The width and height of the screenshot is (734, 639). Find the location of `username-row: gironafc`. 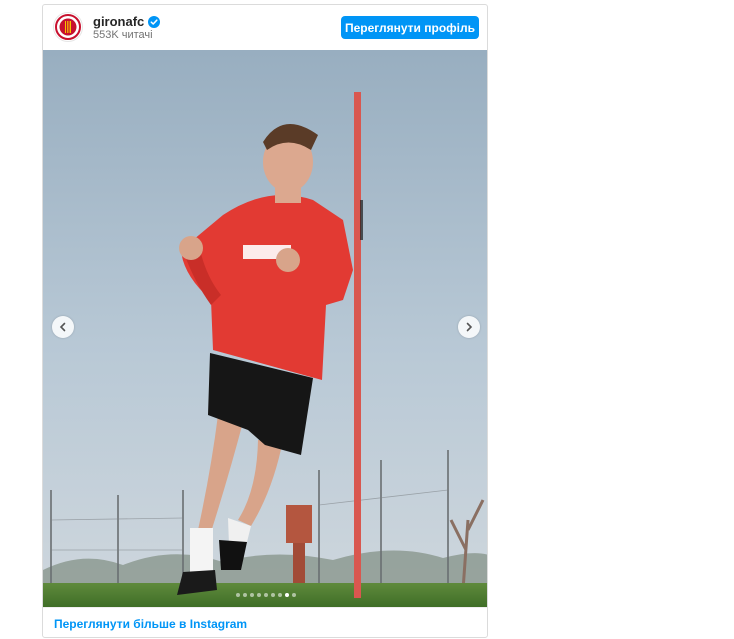

username-row: gironafc is located at coordinates (127, 21).